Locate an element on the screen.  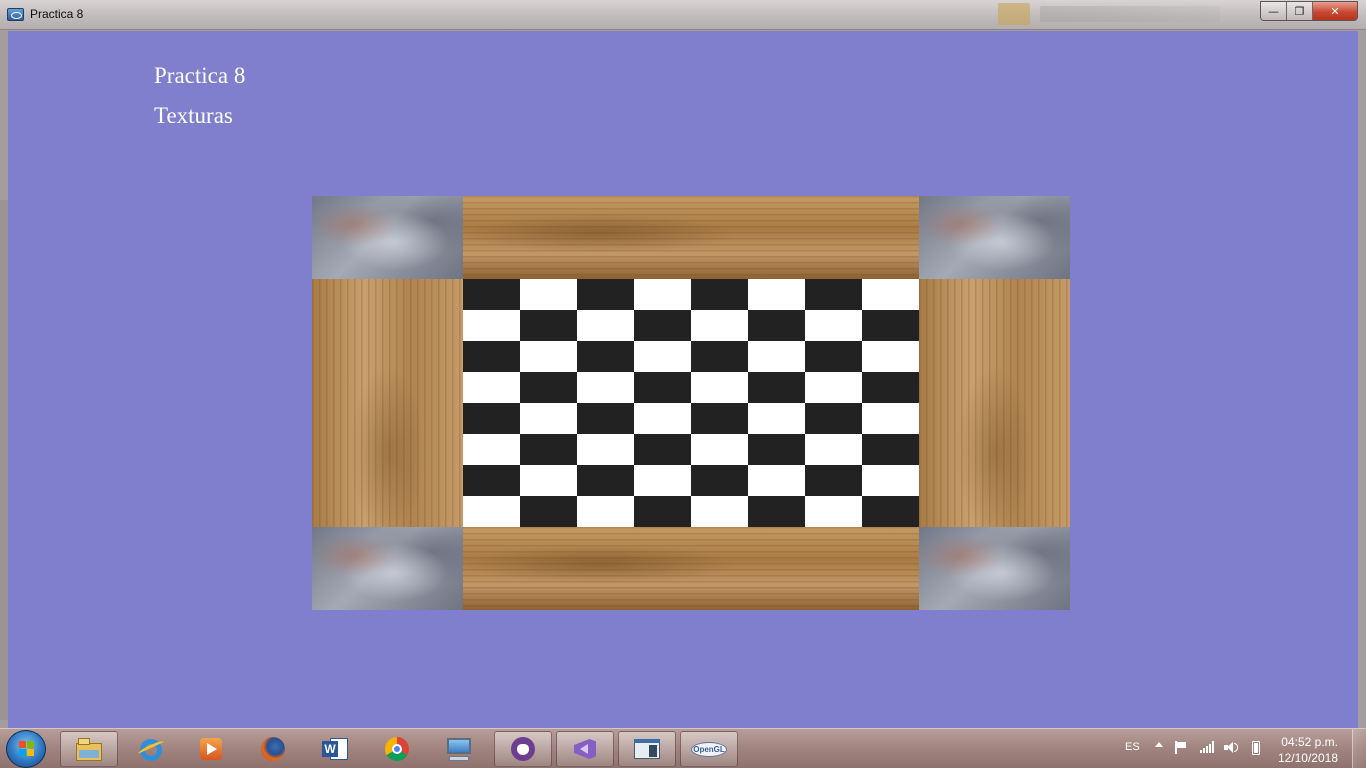
console-window-icon is located at coordinates (647, 749).